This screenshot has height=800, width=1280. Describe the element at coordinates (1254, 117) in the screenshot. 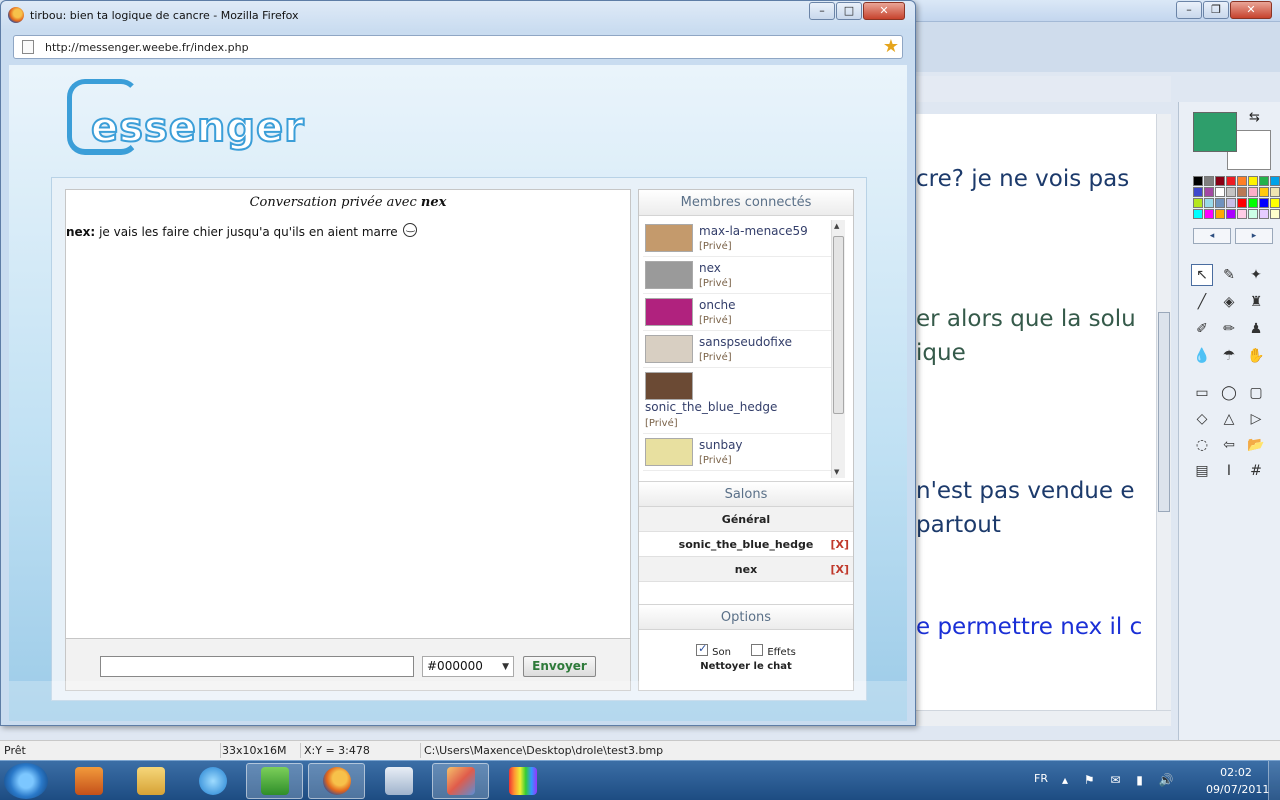

I see `swap-colors-icon: ⇆` at that location.